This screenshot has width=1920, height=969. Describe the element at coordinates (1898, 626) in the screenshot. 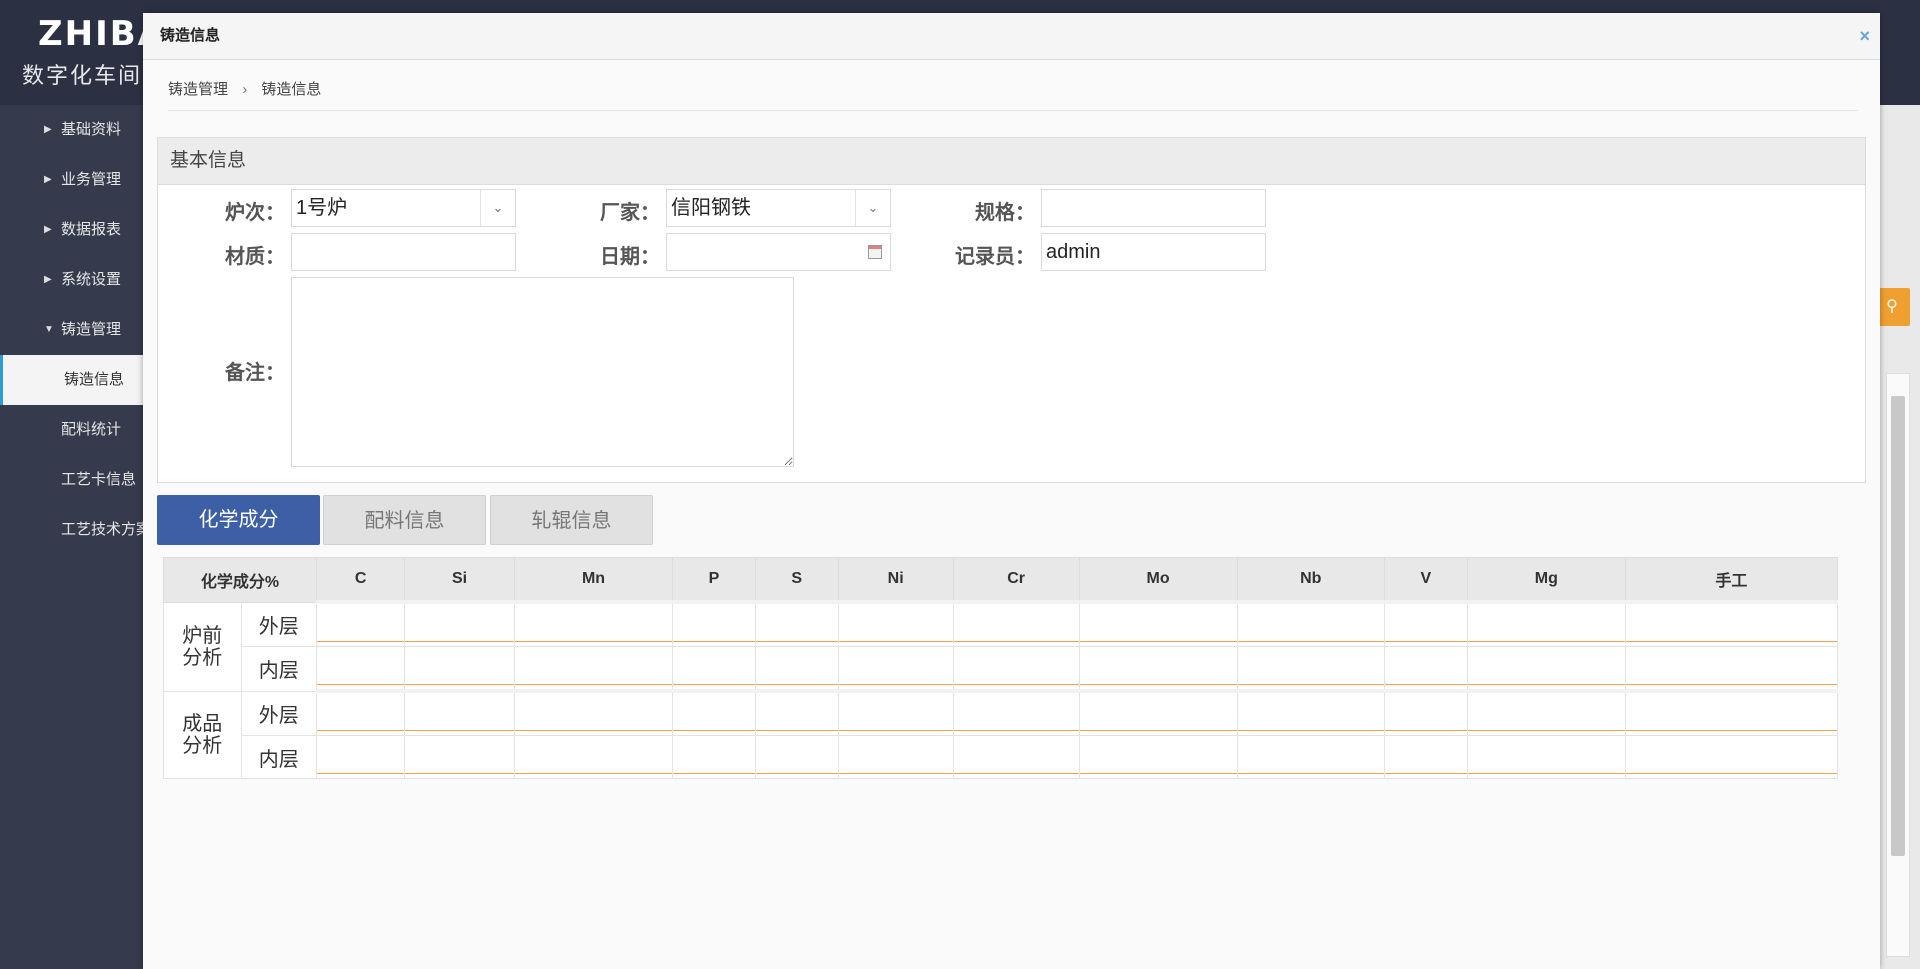

I see `scrollbar-thumb` at that location.